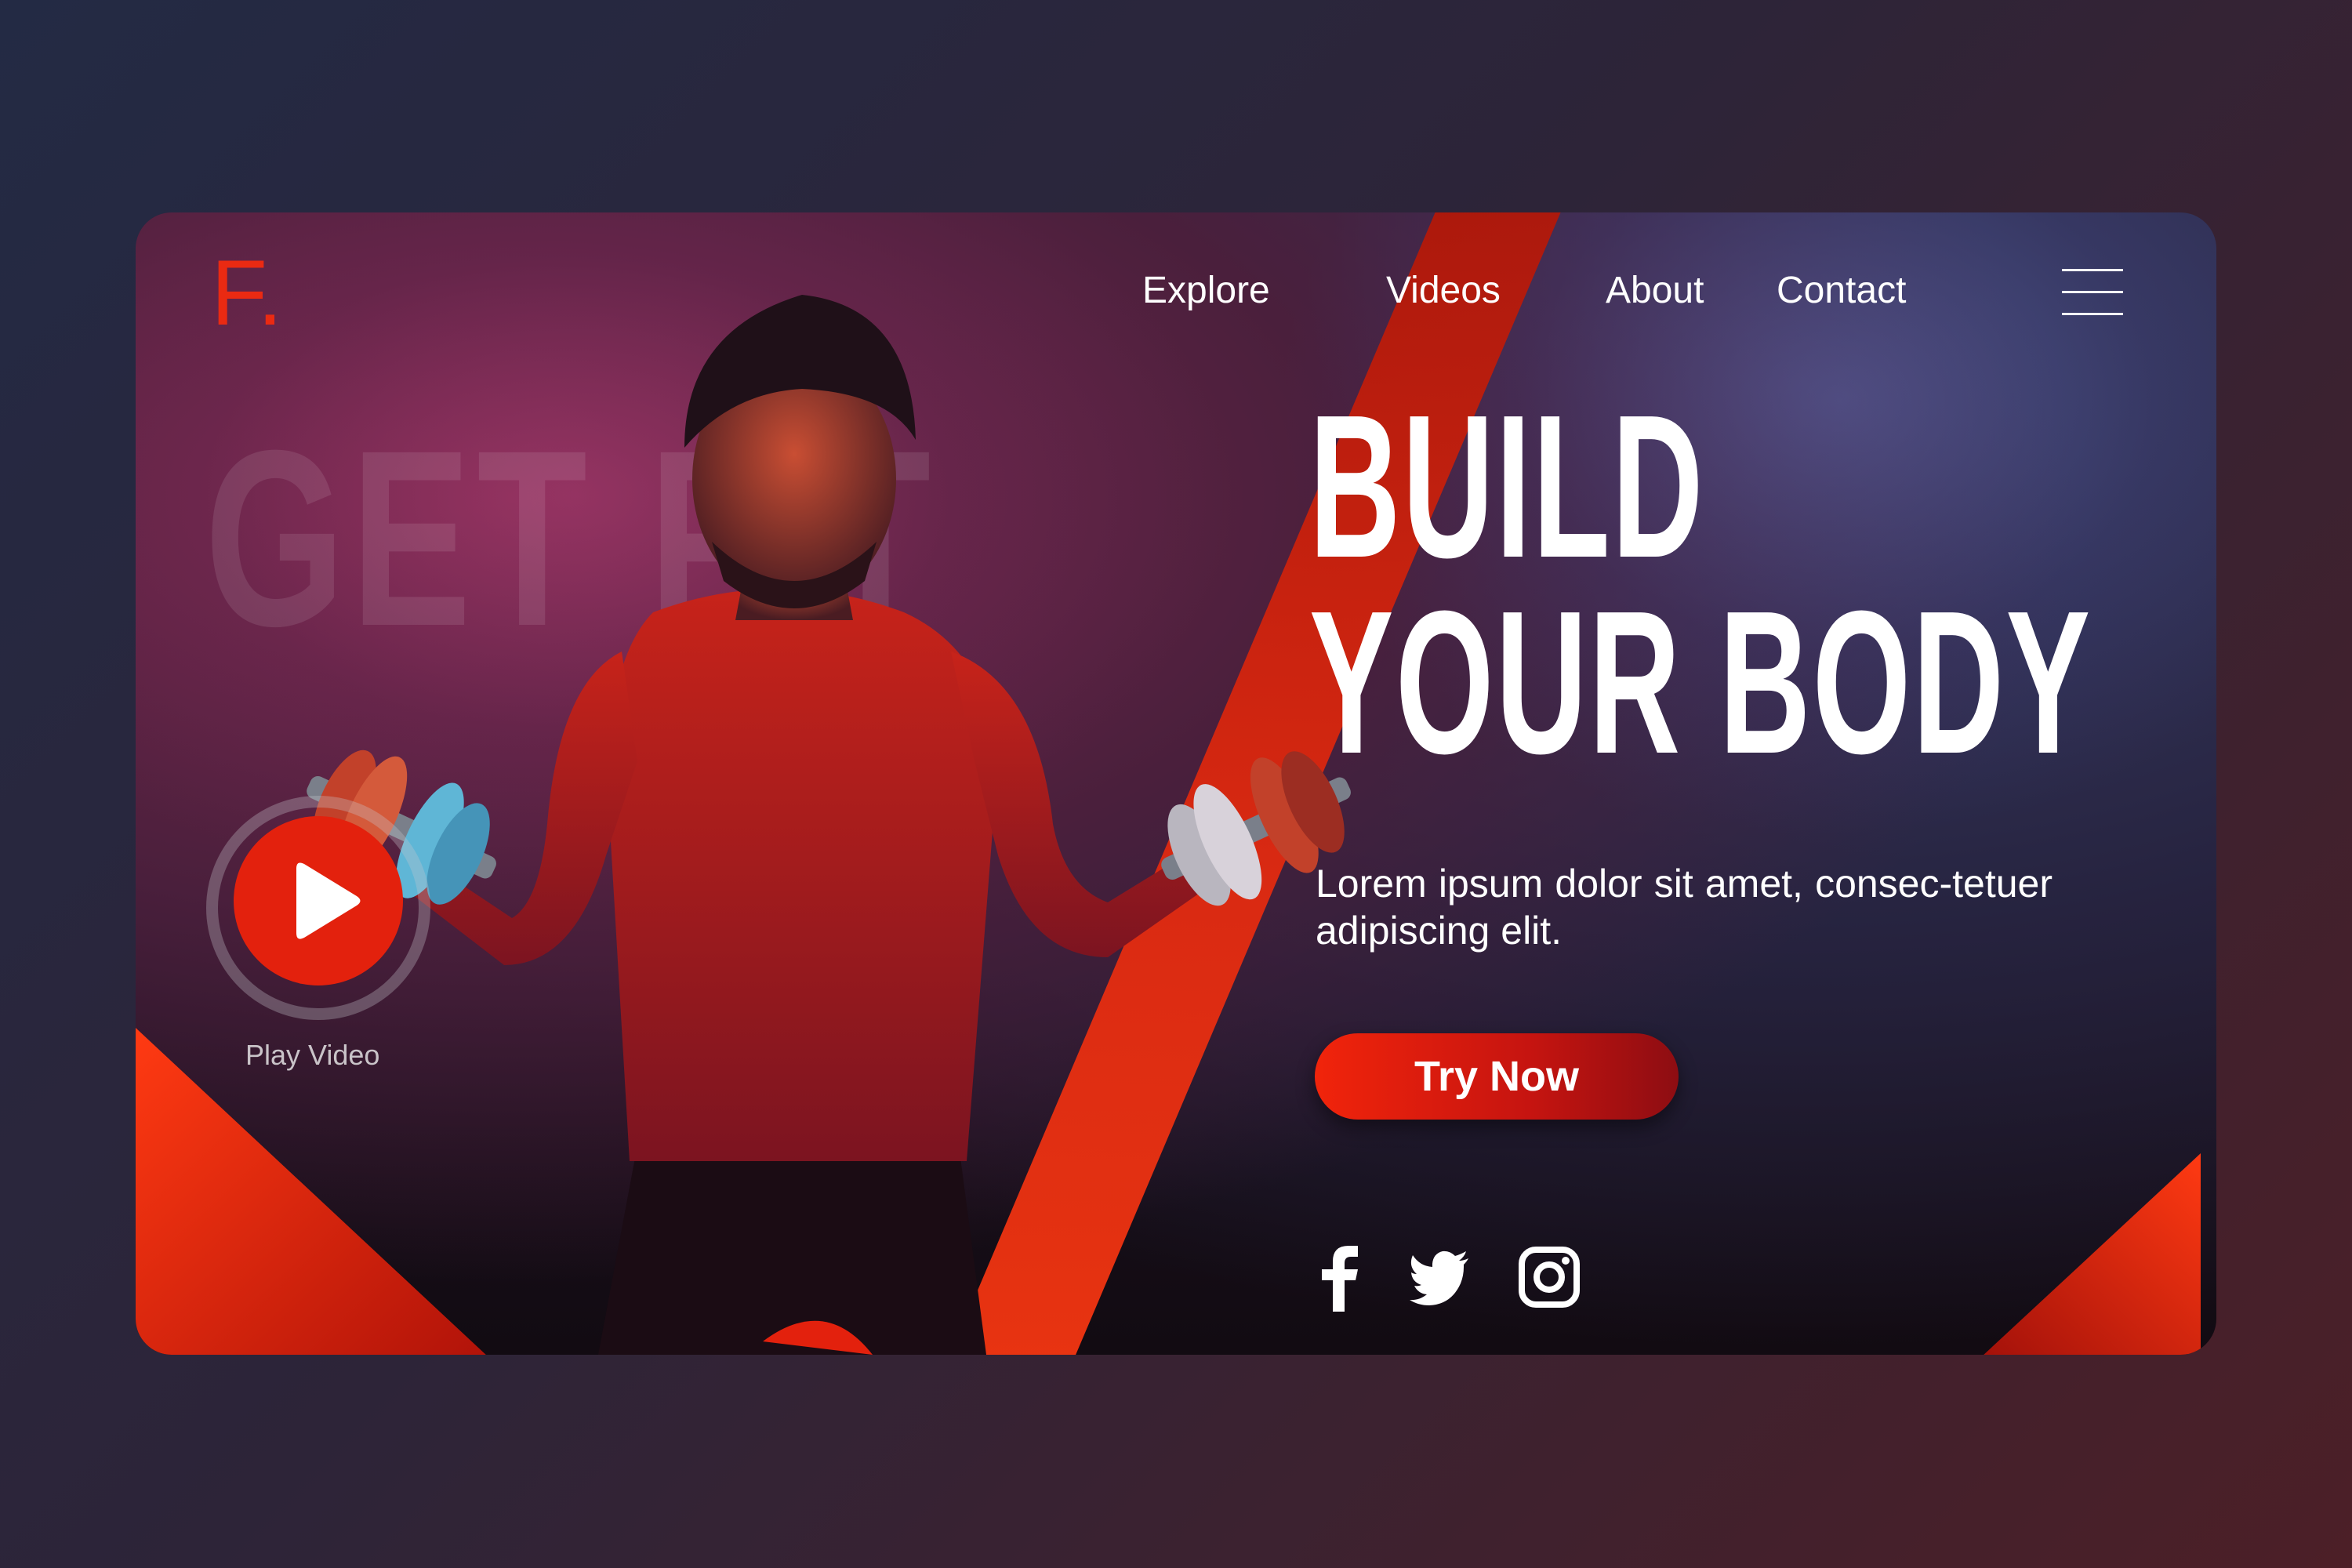 Image resolution: width=2352 pixels, height=1568 pixels. I want to click on play-video-label: Play Video, so click(312, 1055).